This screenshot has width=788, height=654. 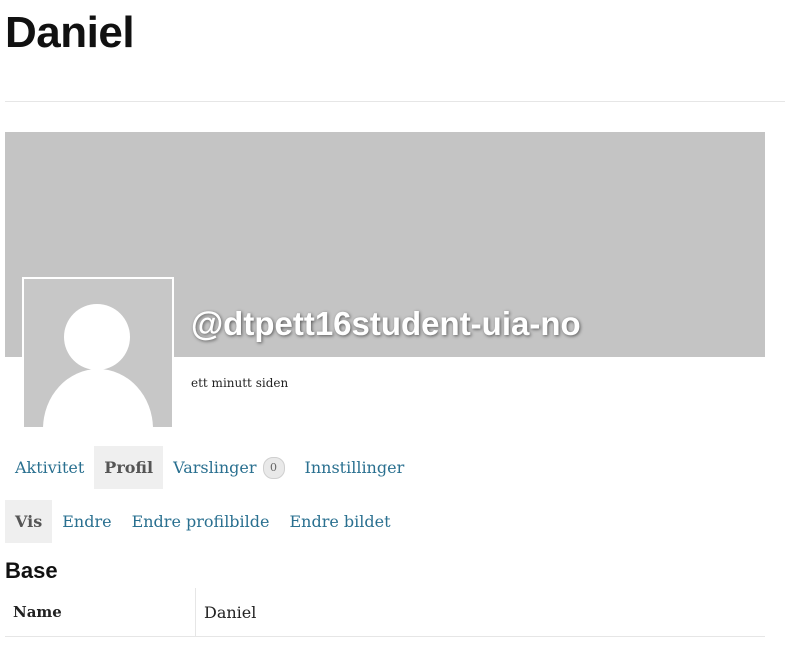 I want to click on profile-subtabs: Vis Endre Endre profilbilde Endre bildet, so click(x=203, y=521).